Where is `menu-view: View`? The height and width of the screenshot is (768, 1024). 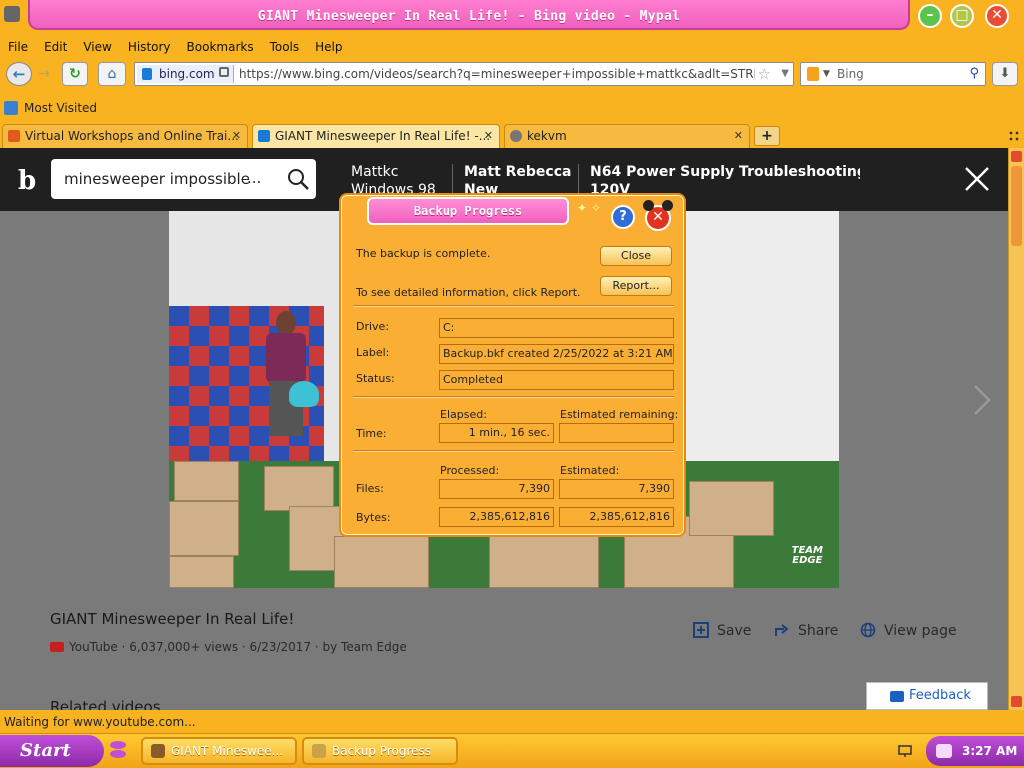
menu-view: View is located at coordinates (97, 47).